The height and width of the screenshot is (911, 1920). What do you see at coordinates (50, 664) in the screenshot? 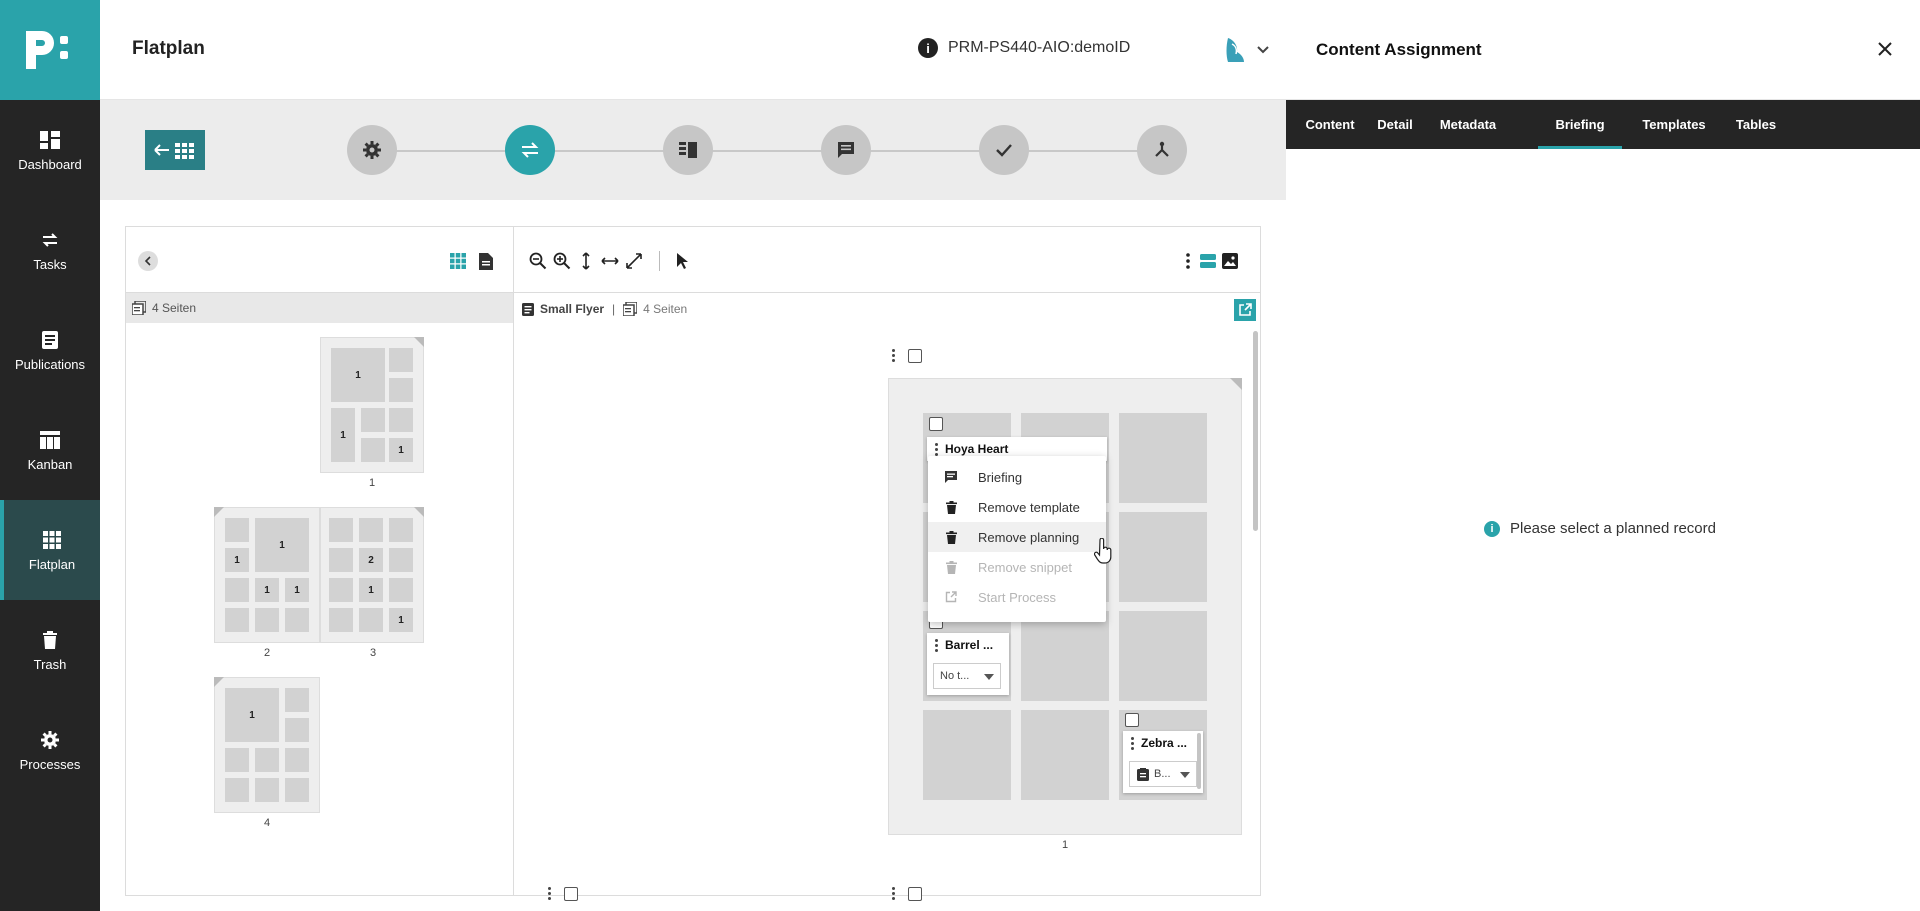
I see `nav-label: Trash` at bounding box center [50, 664].